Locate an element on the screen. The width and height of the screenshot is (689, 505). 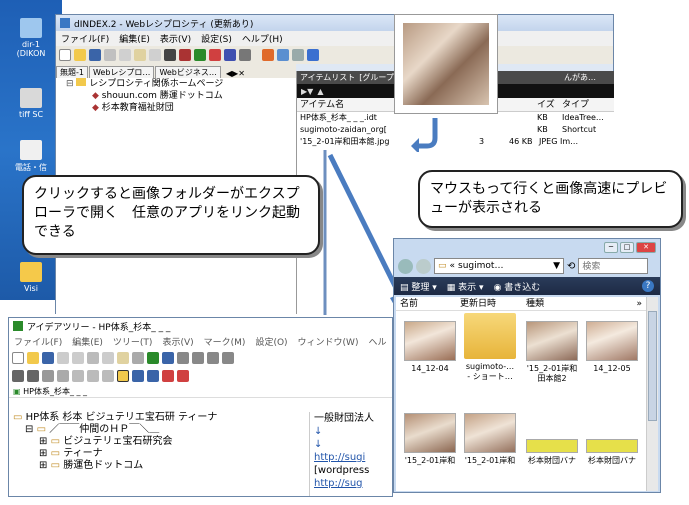
desktop-icon-tiff: tiff SC is located at coordinates (31, 103).